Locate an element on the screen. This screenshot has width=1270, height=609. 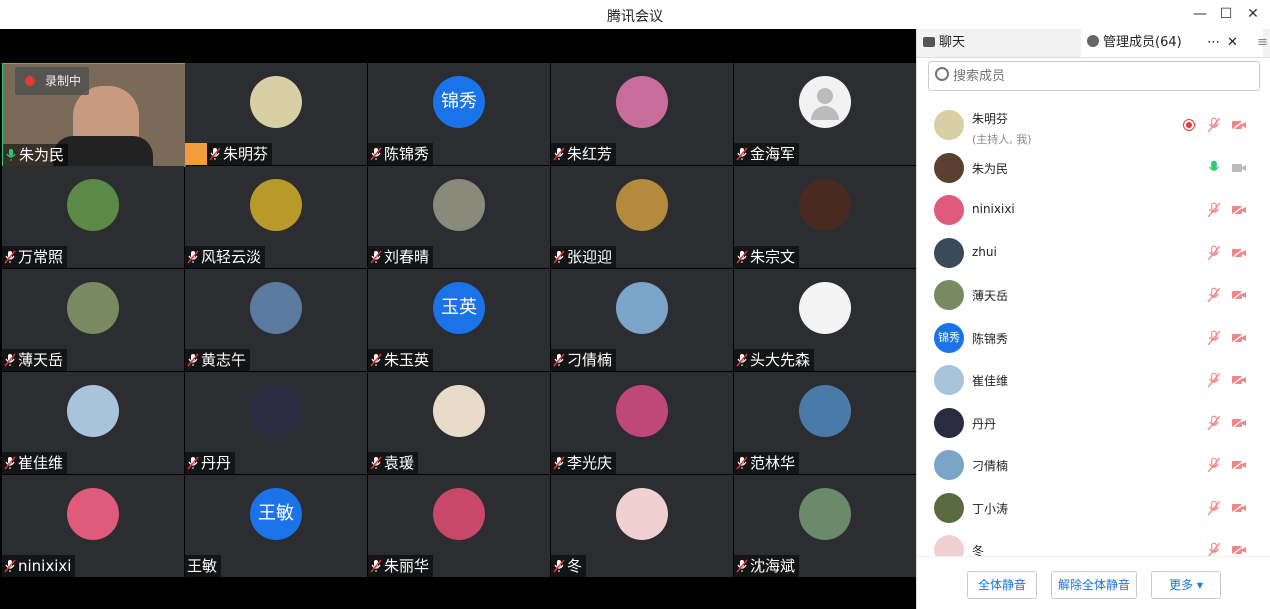
member-row: 丹丹 is located at coordinates (1093, 424).